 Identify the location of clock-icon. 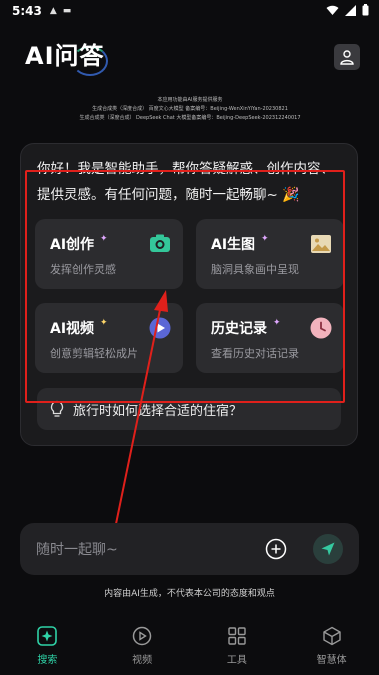
(321, 328).